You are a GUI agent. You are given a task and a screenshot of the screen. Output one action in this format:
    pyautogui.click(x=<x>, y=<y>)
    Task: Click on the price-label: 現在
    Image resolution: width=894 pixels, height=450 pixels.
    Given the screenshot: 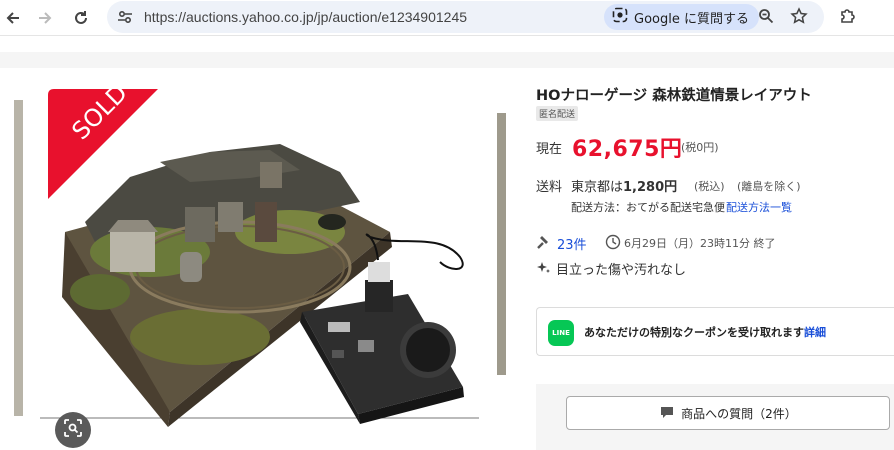 What is the action you would take?
    pyautogui.click(x=549, y=149)
    